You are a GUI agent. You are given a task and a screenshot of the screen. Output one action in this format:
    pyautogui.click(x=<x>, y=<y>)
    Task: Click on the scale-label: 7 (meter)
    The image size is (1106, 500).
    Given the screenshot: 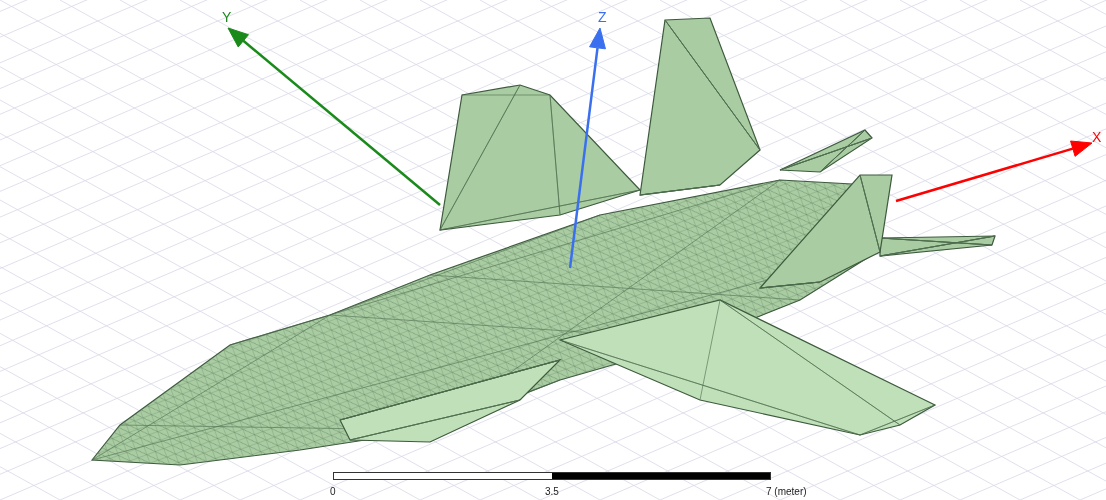 What is the action you would take?
    pyautogui.click(x=786, y=492)
    